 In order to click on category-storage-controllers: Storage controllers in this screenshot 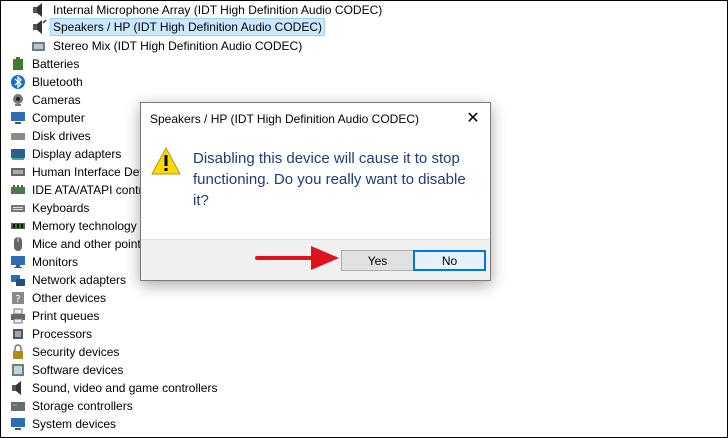, I will do `click(72, 406)`.